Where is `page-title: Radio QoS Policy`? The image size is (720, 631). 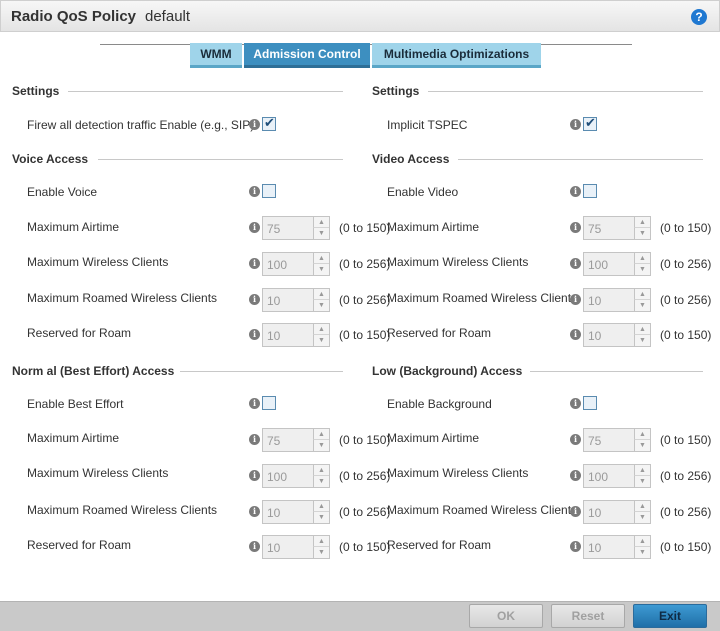
page-title: Radio QoS Policy is located at coordinates (74, 16).